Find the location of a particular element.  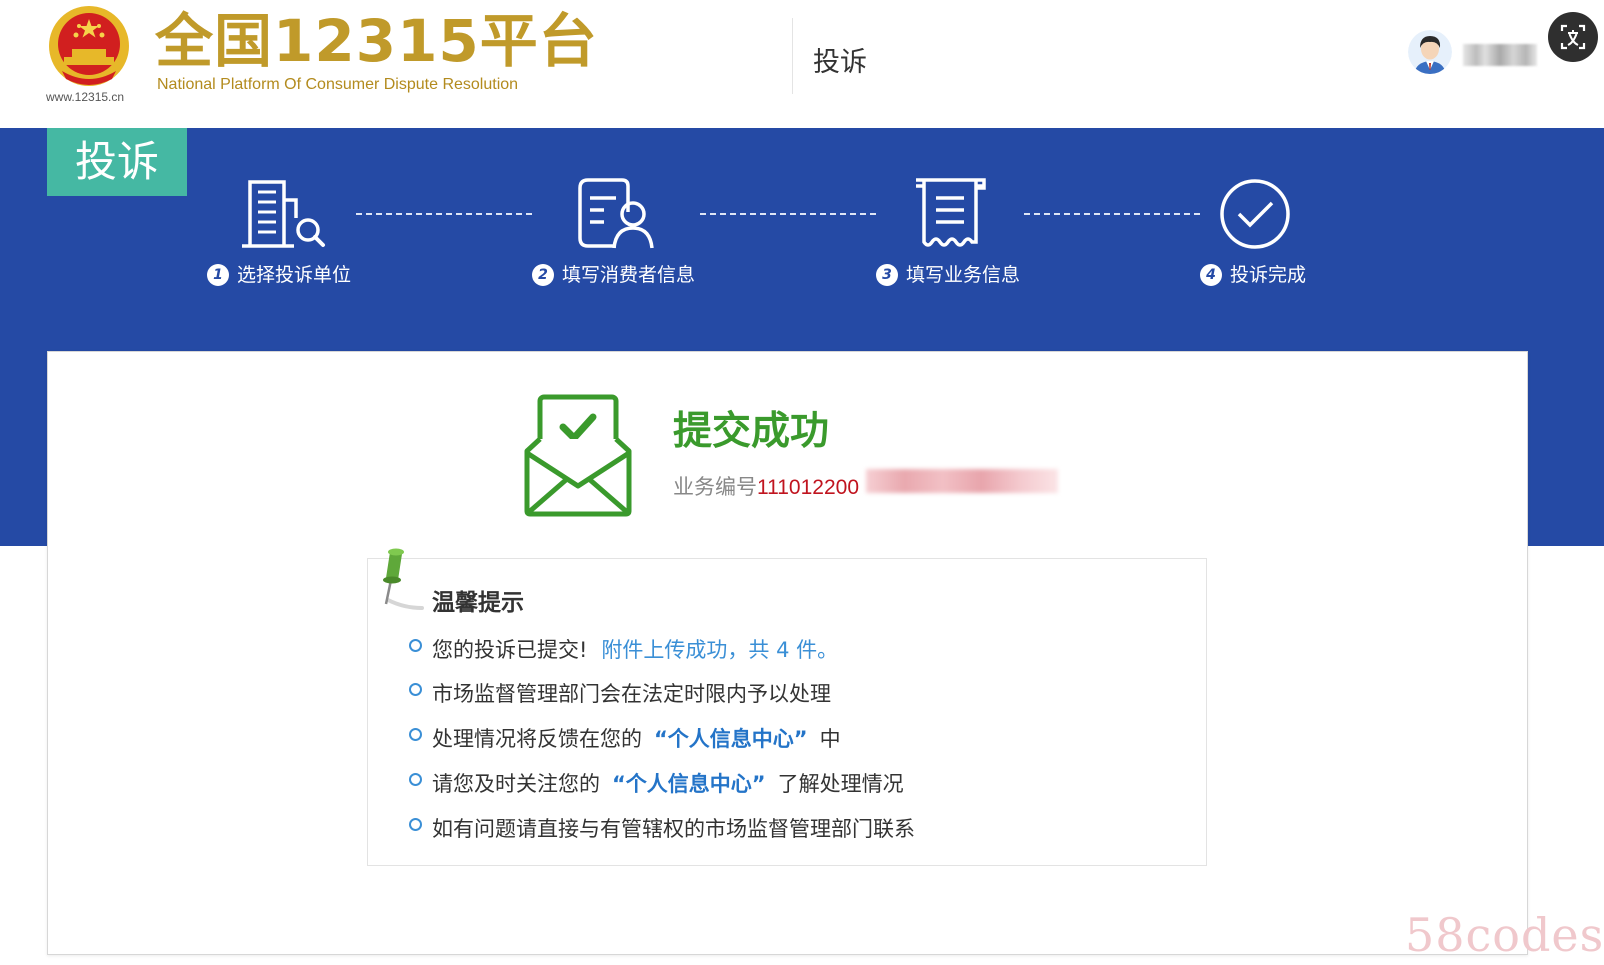

tip-text: 如有问题请直接与有管辖权的市场监督管理部门联系 is located at coordinates (673, 829).